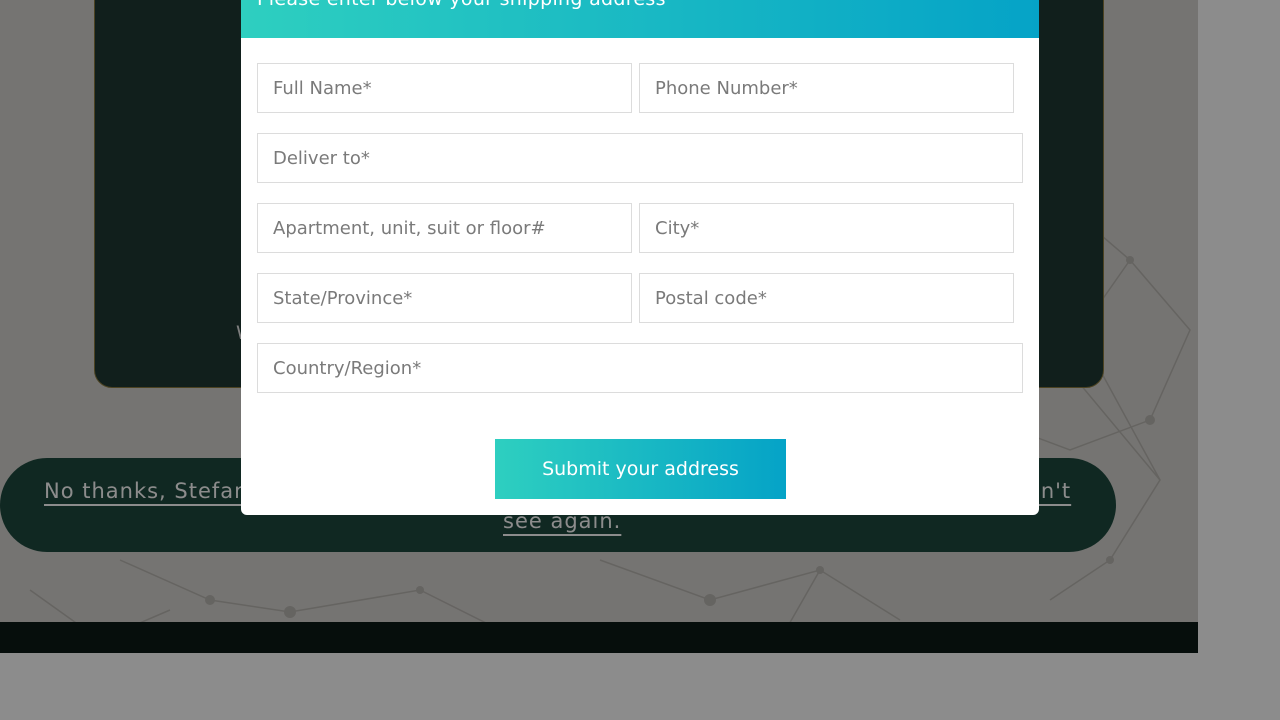  Describe the element at coordinates (640, 368) in the screenshot. I see `country-region-field` at that location.